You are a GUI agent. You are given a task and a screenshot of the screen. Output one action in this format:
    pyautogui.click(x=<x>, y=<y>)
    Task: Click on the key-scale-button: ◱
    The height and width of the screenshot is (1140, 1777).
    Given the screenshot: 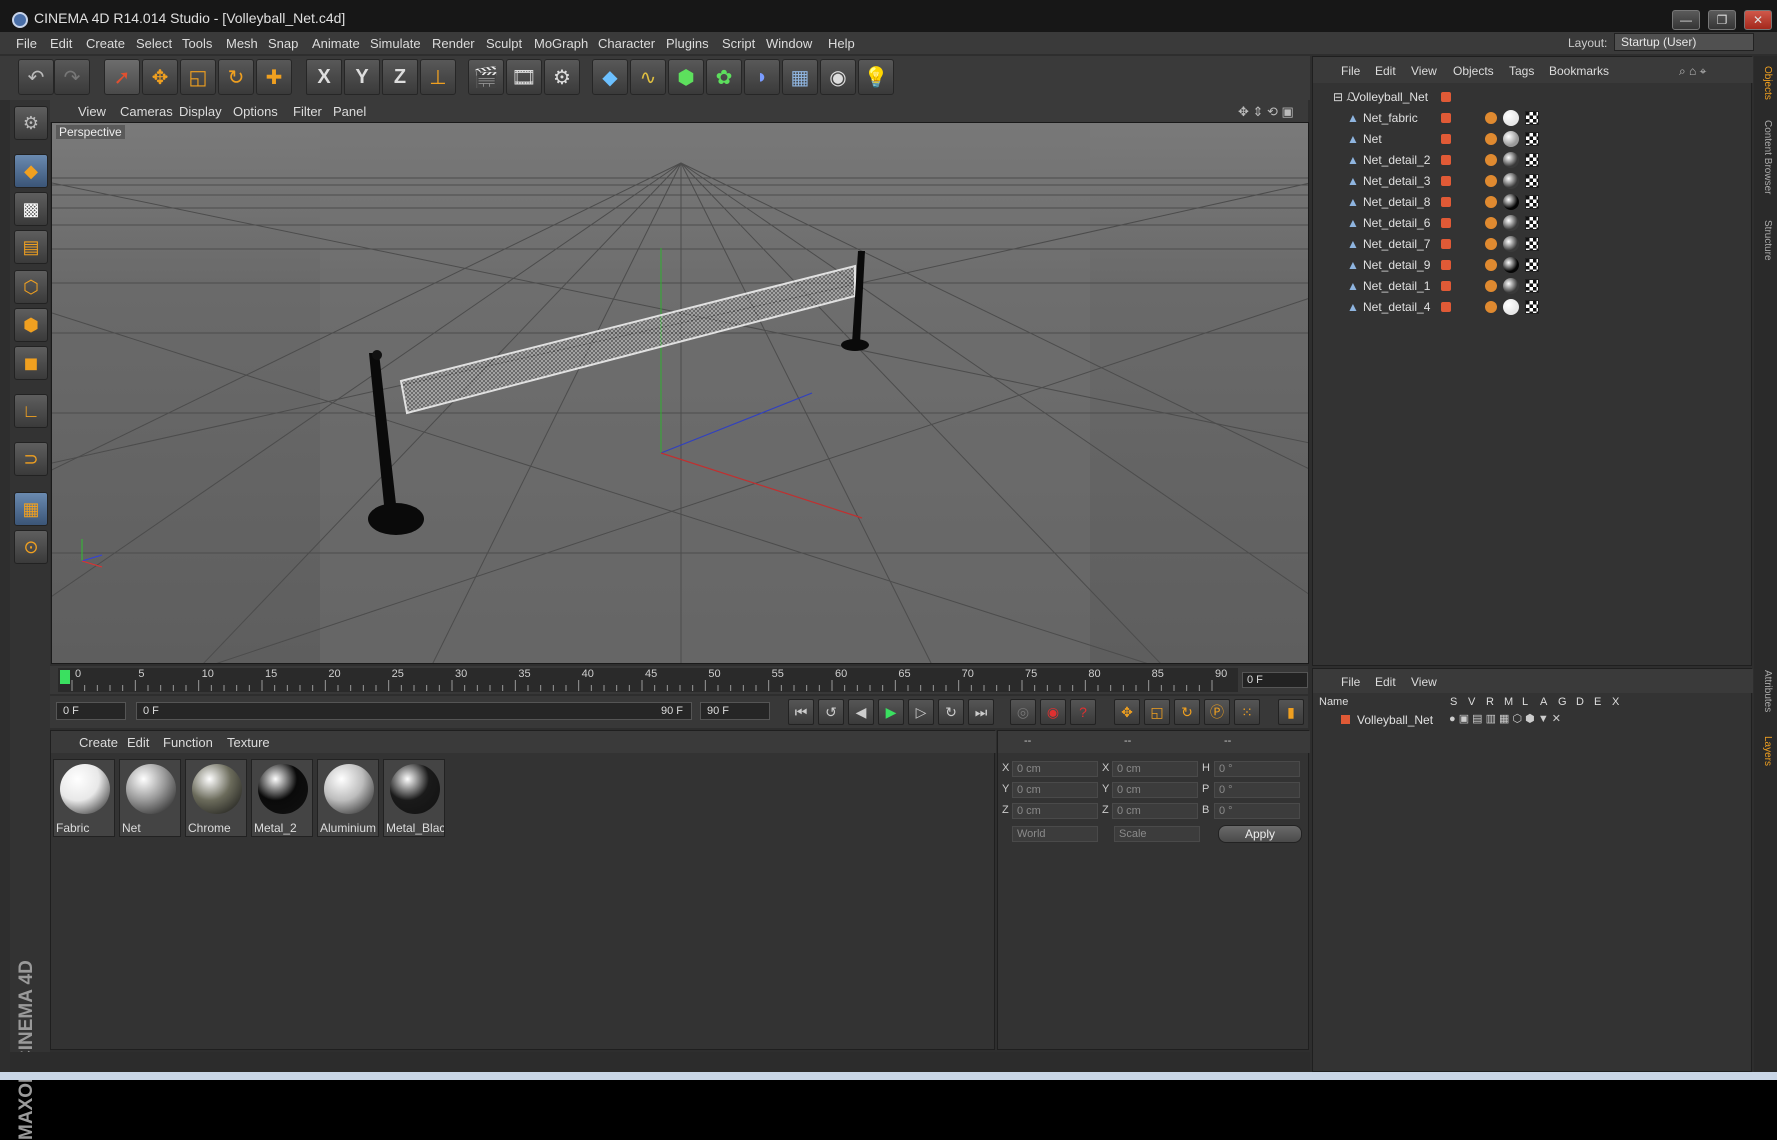 What is the action you would take?
    pyautogui.click(x=1157, y=712)
    